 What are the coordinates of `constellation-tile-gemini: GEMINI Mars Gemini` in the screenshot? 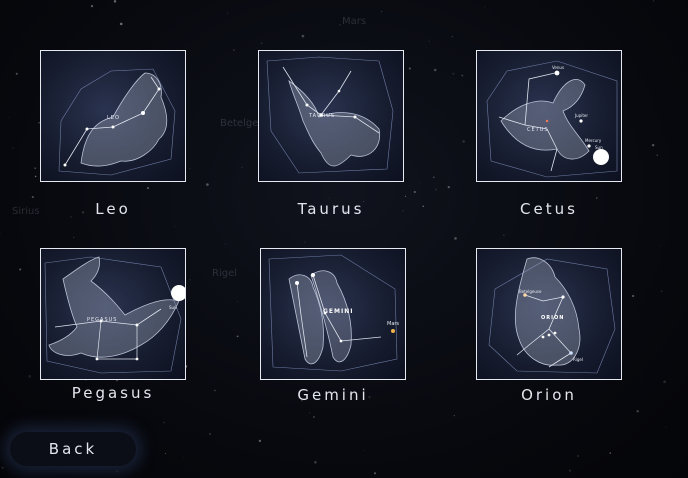 It's located at (333, 326).